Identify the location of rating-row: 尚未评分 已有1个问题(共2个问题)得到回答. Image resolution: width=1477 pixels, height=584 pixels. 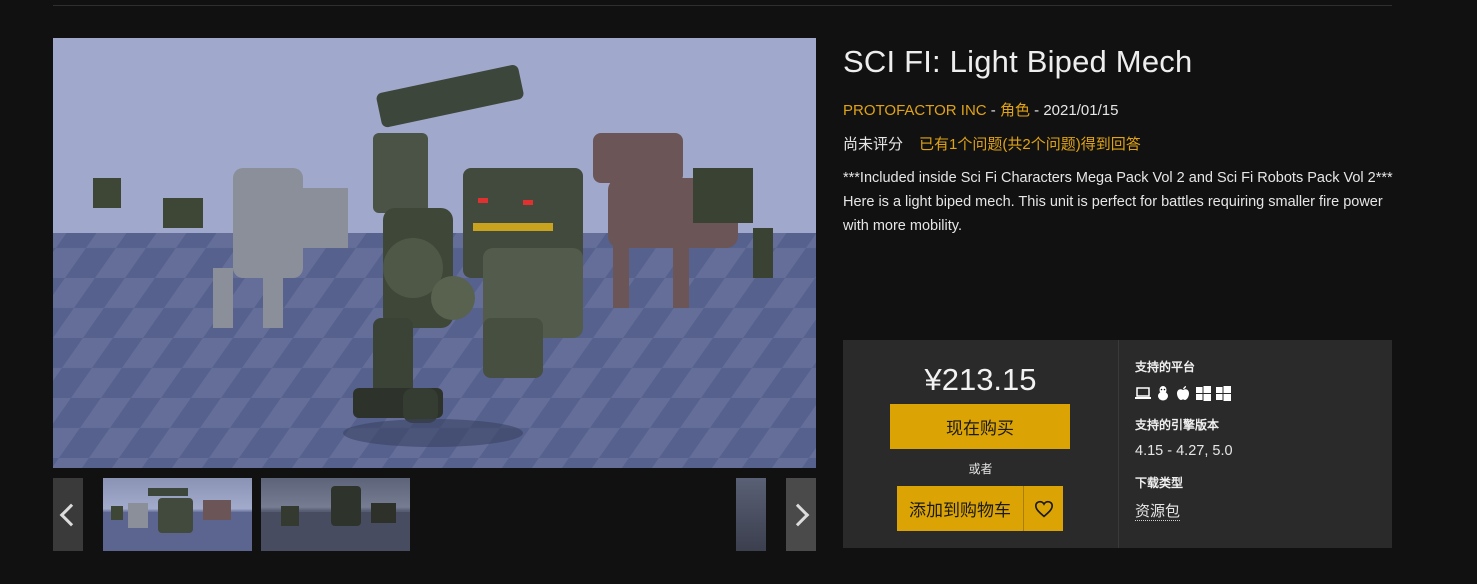
(992, 143).